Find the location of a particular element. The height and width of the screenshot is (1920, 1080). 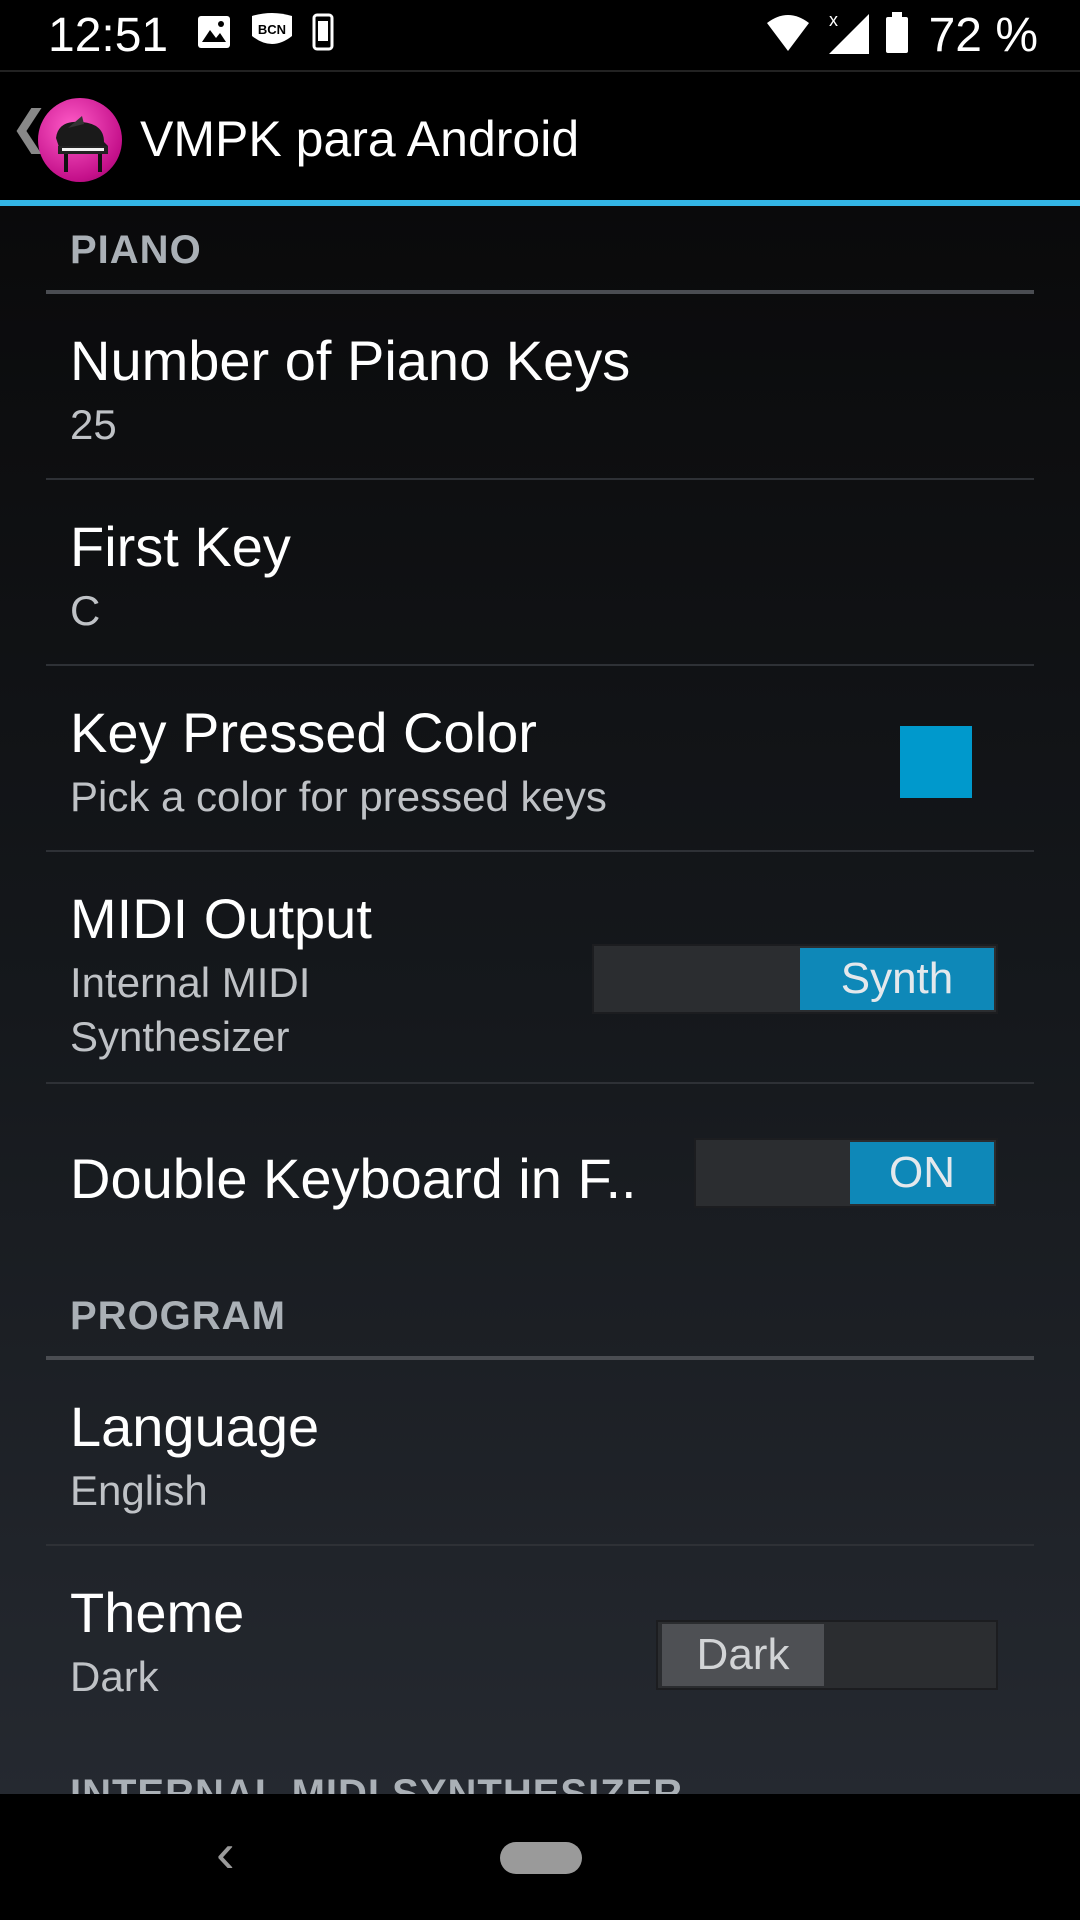

double-keyboard-switch: ON is located at coordinates (846, 1173).